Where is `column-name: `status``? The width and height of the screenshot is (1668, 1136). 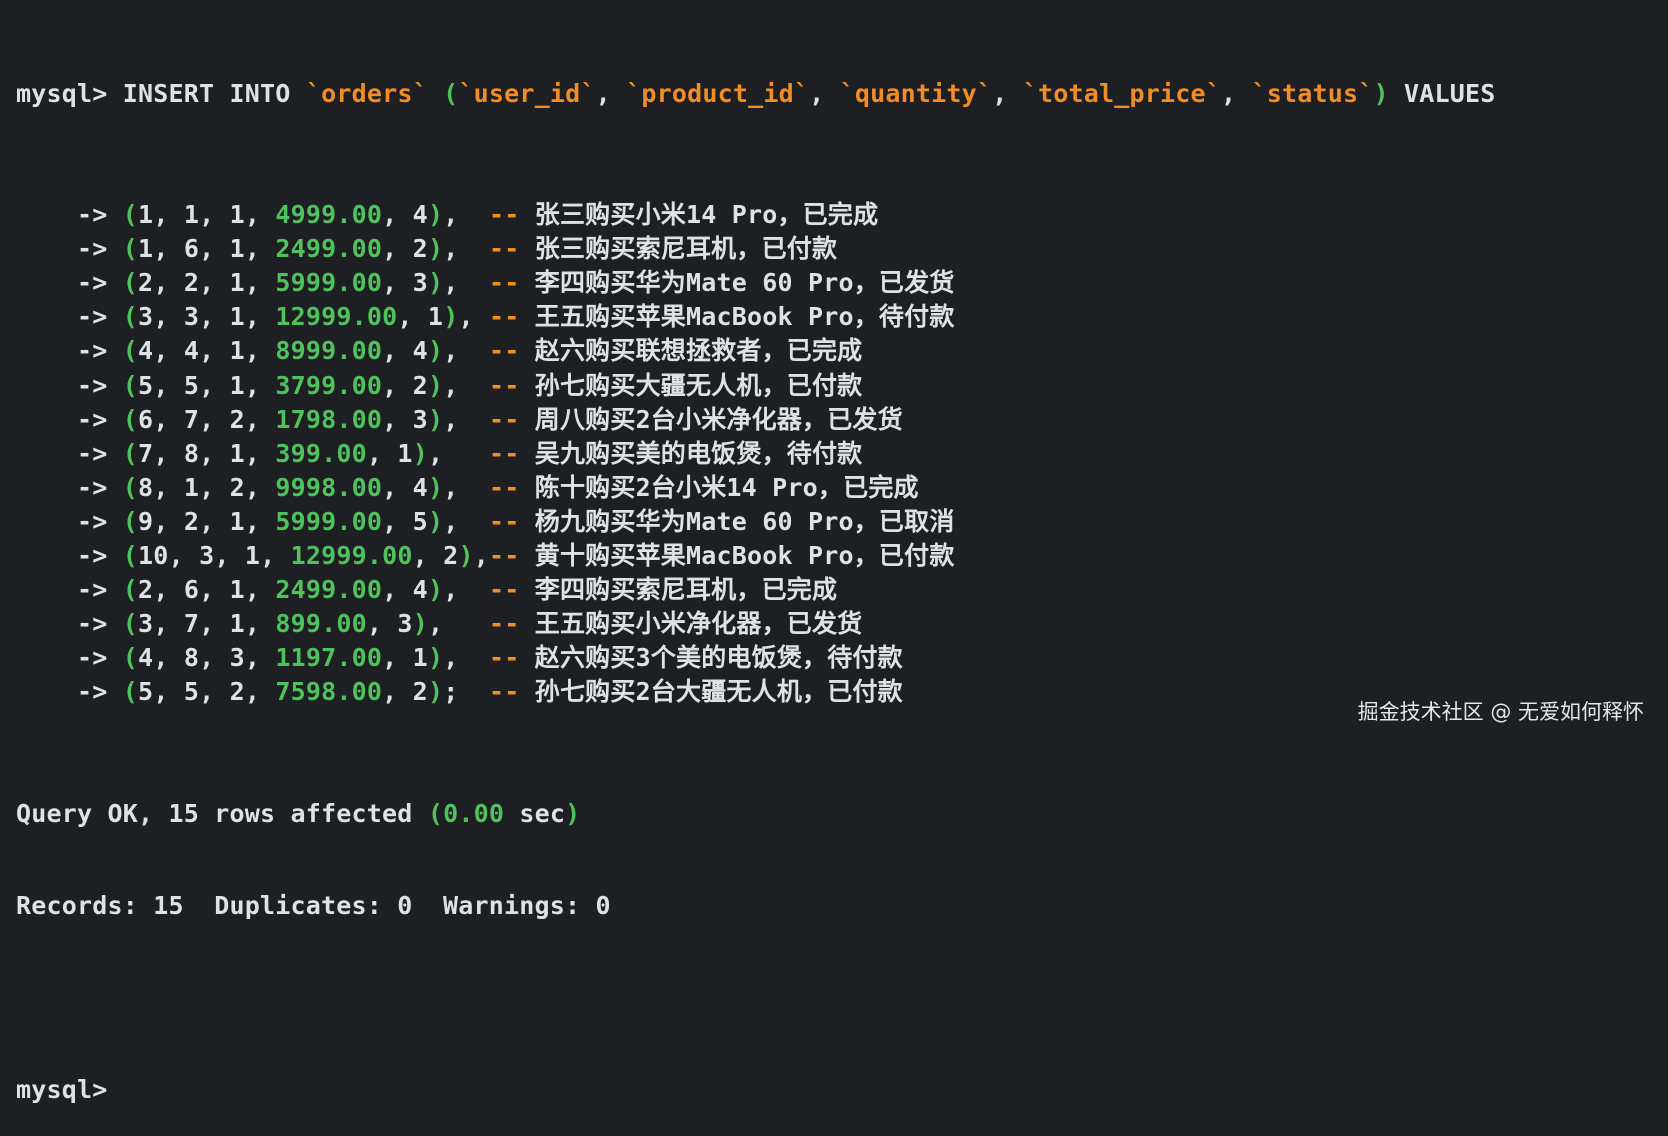 column-name: `status` is located at coordinates (1313, 93).